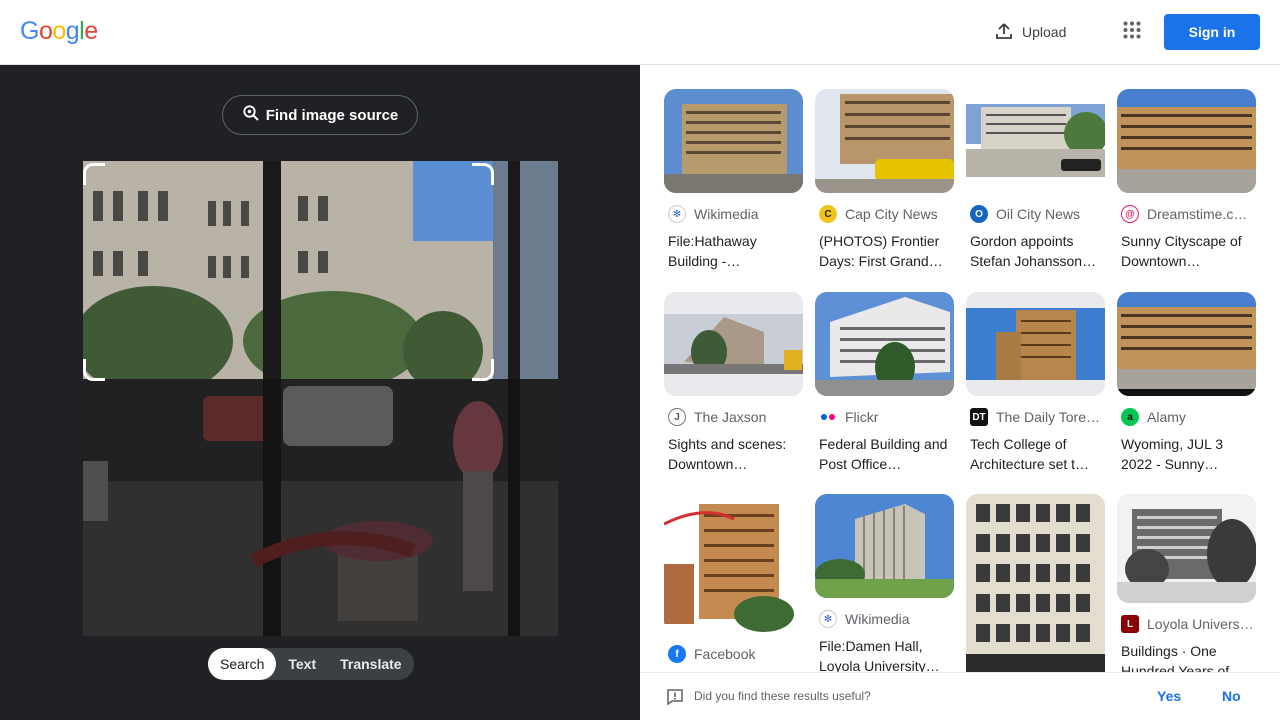 The height and width of the screenshot is (720, 1280). Describe the element at coordinates (979, 417) in the screenshot. I see `dailytoreador-icon: DT` at that location.